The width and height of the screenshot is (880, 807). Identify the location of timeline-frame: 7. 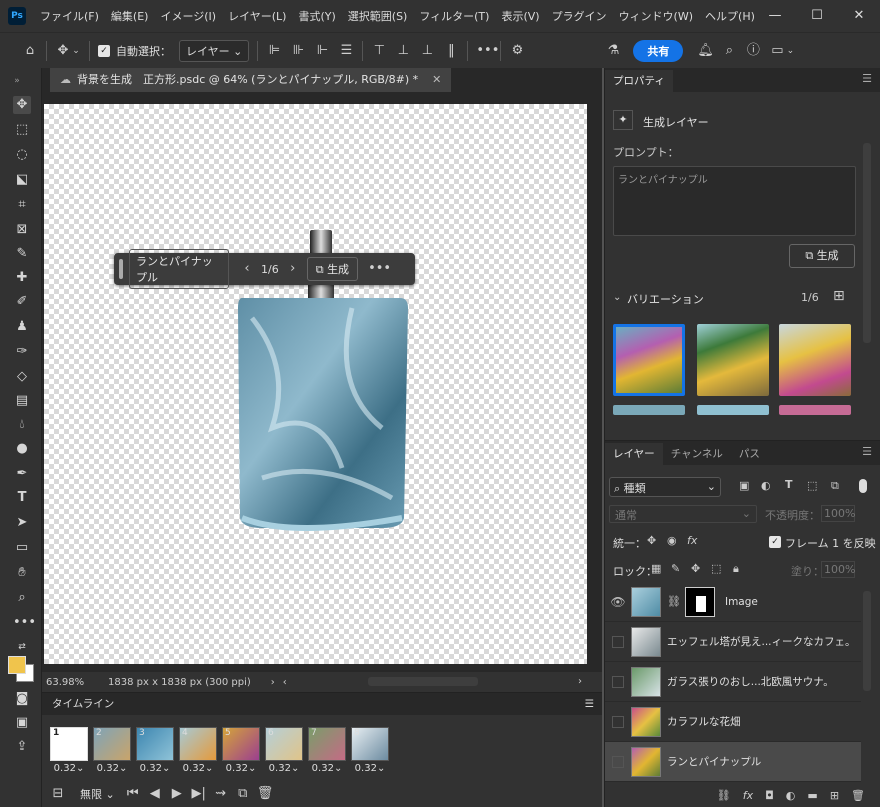
(327, 744).